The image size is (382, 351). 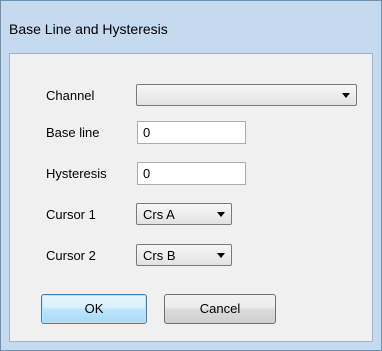 What do you see at coordinates (76, 173) in the screenshot?
I see `hysteresis-label: Hysteresis` at bounding box center [76, 173].